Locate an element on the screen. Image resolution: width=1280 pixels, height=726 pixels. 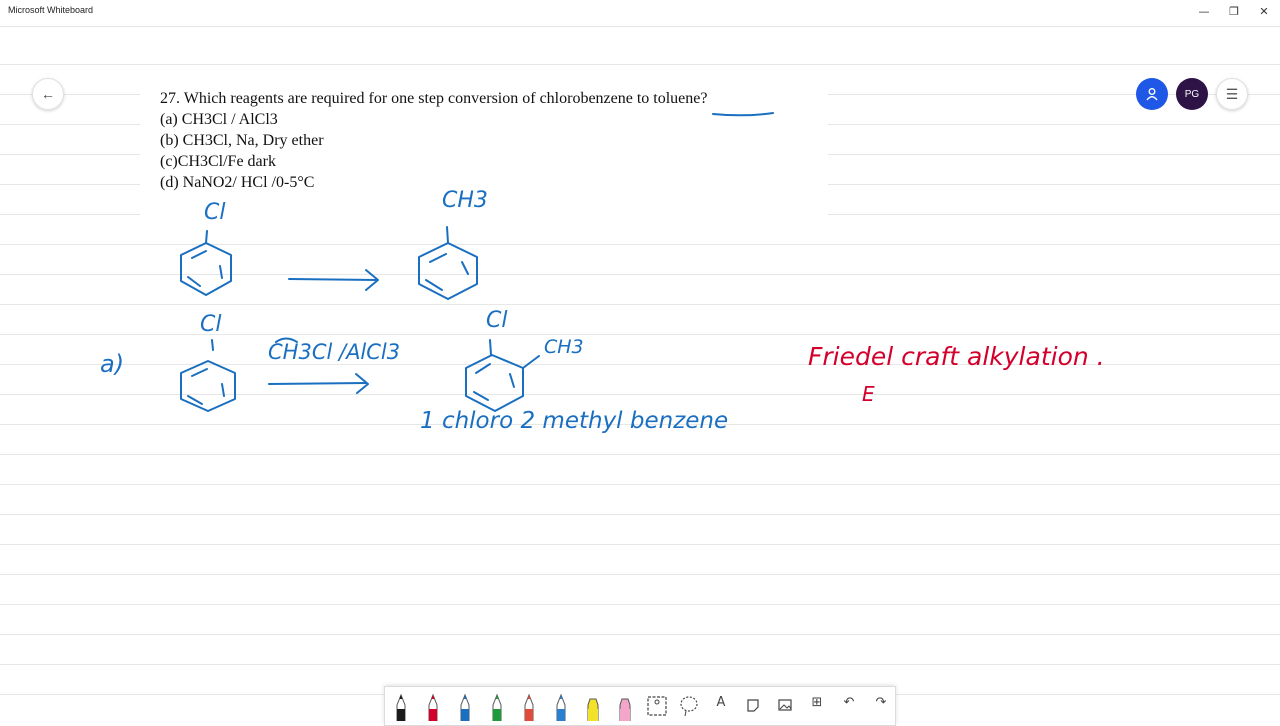
hamburger-icon: ☰ is located at coordinates (1232, 93).